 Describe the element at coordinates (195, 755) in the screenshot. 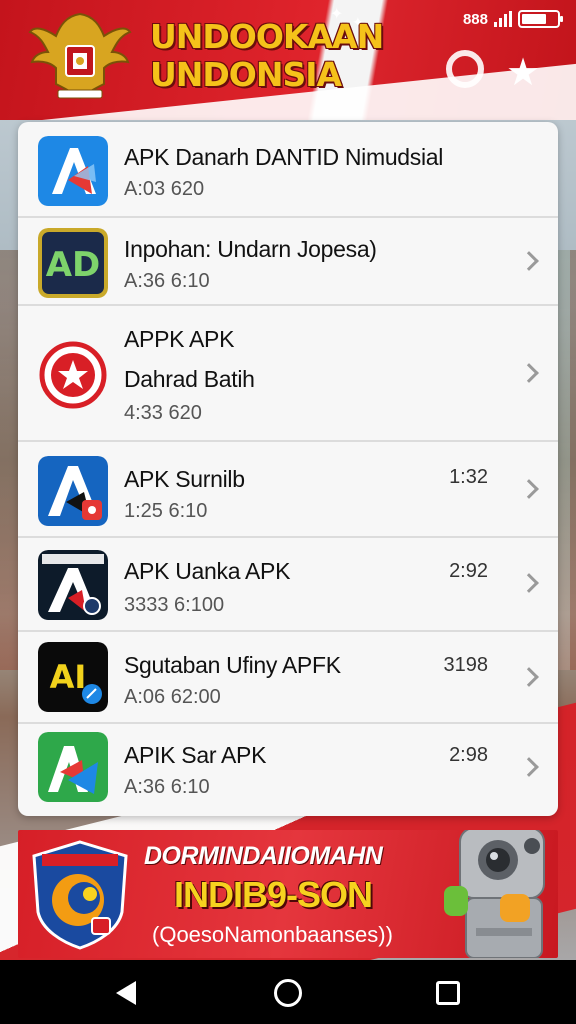

I see `app-title: APIK Sar APK` at that location.